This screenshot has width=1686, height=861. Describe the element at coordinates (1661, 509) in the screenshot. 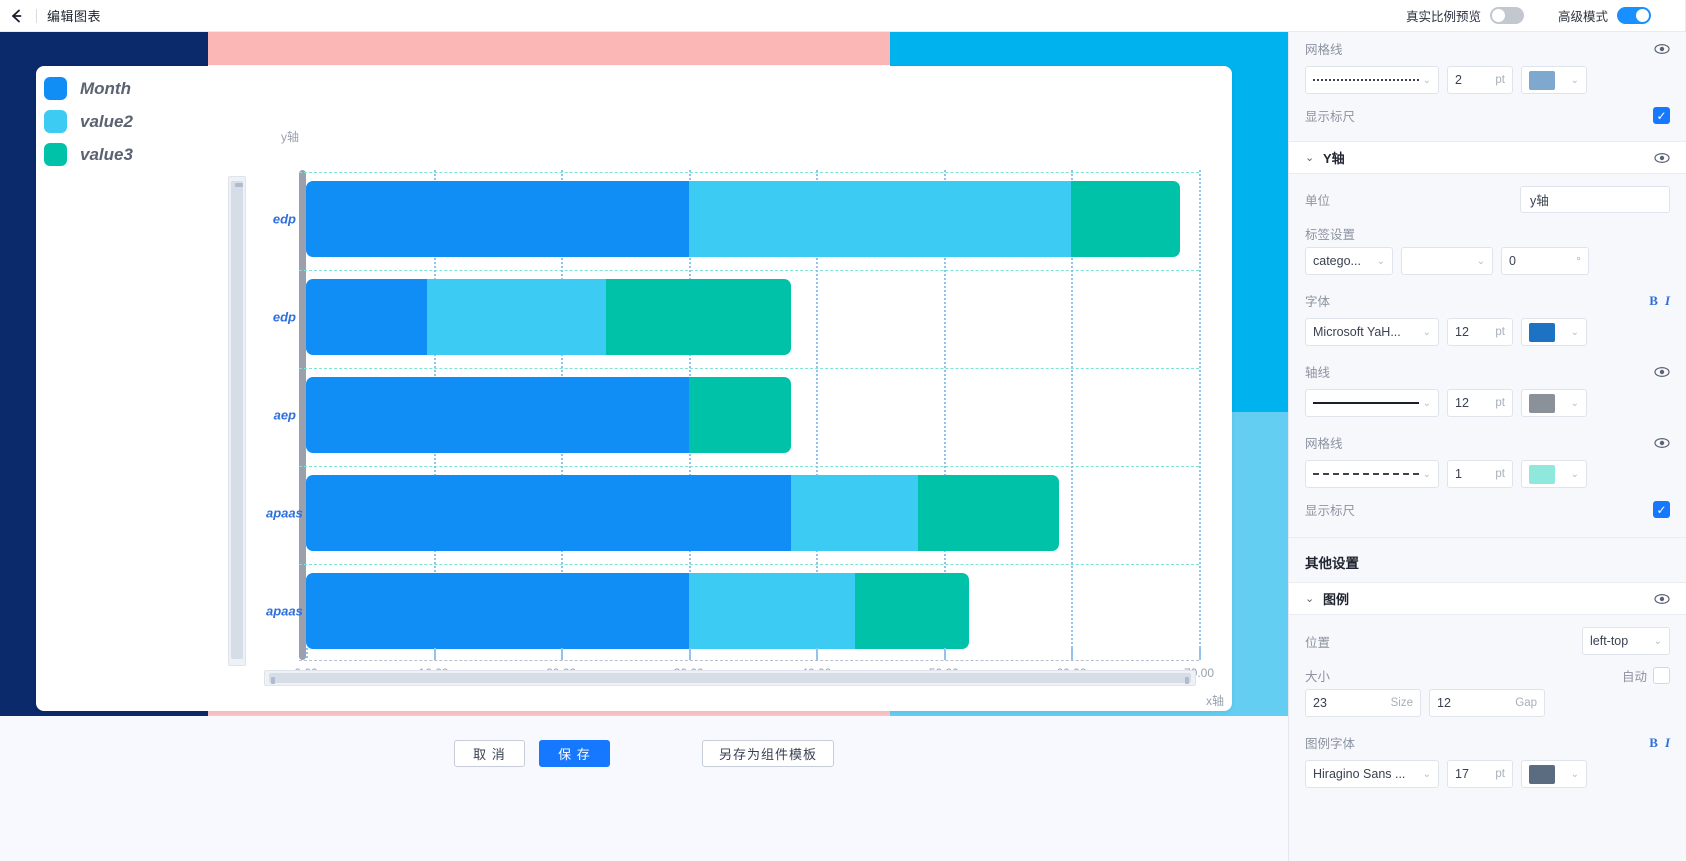

I see `yaxis-show-ruler-checkbox: ✓` at that location.